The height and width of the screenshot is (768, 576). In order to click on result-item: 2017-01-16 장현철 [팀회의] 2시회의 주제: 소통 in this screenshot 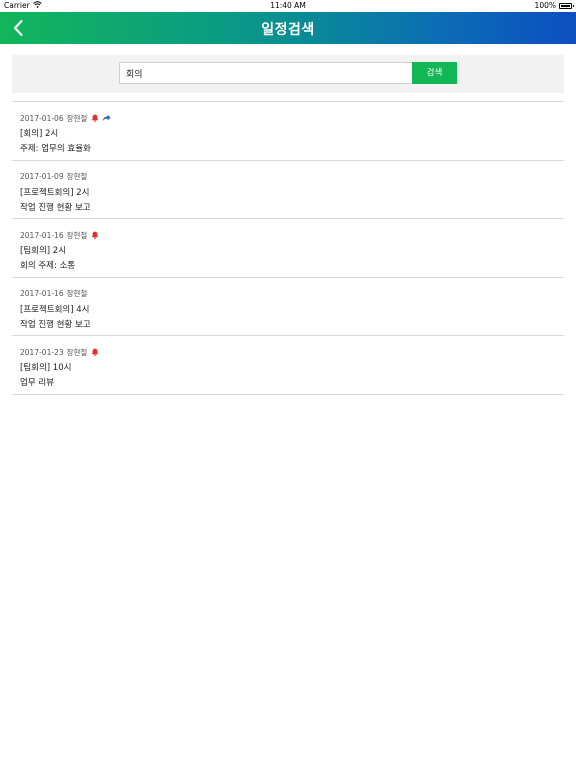, I will do `click(288, 248)`.